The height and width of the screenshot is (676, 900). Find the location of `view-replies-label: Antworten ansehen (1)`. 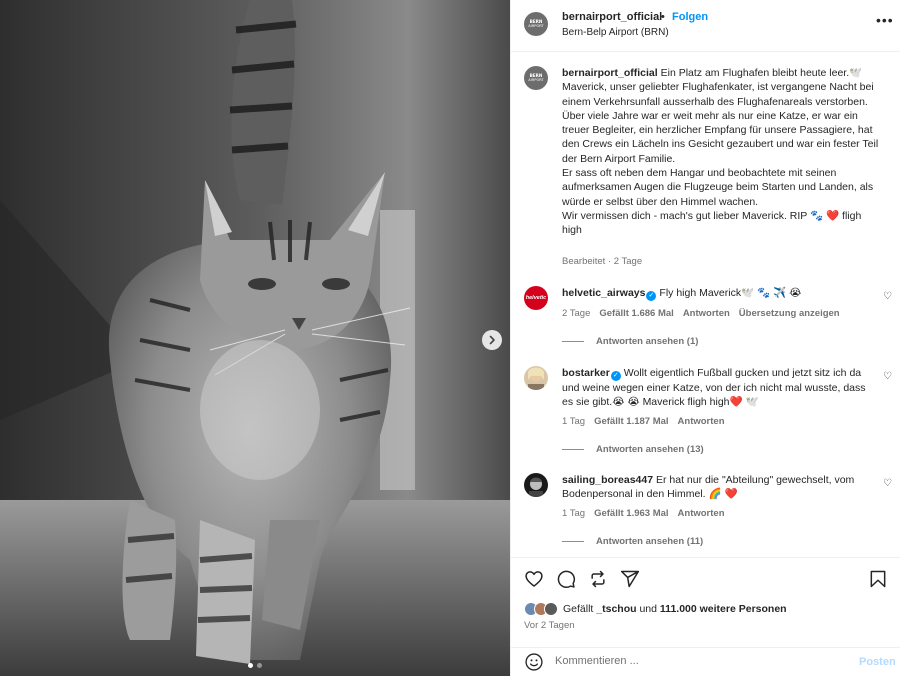

view-replies-label: Antworten ansehen (1) is located at coordinates (647, 341).